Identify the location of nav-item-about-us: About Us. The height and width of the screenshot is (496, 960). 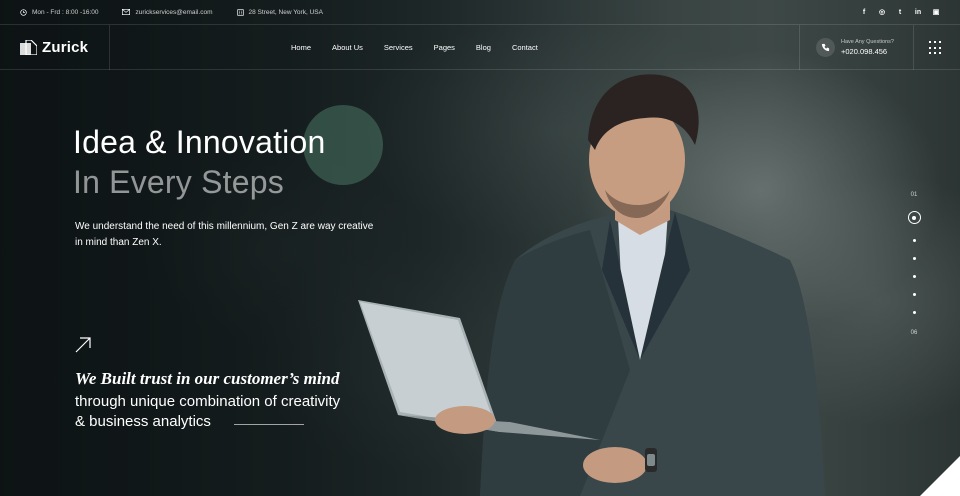
(347, 47).